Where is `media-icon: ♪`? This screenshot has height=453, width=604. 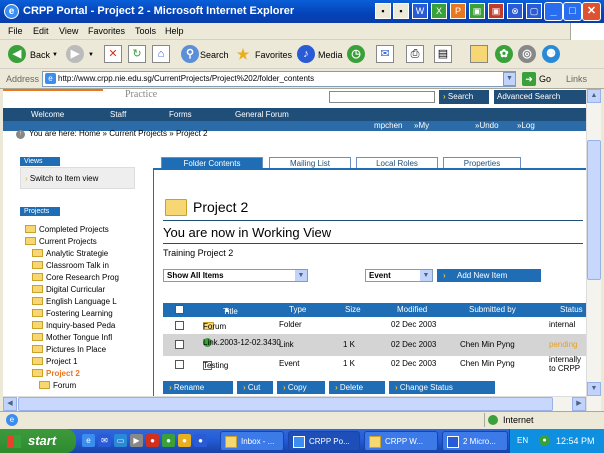
media-icon: ♪ is located at coordinates (306, 54).